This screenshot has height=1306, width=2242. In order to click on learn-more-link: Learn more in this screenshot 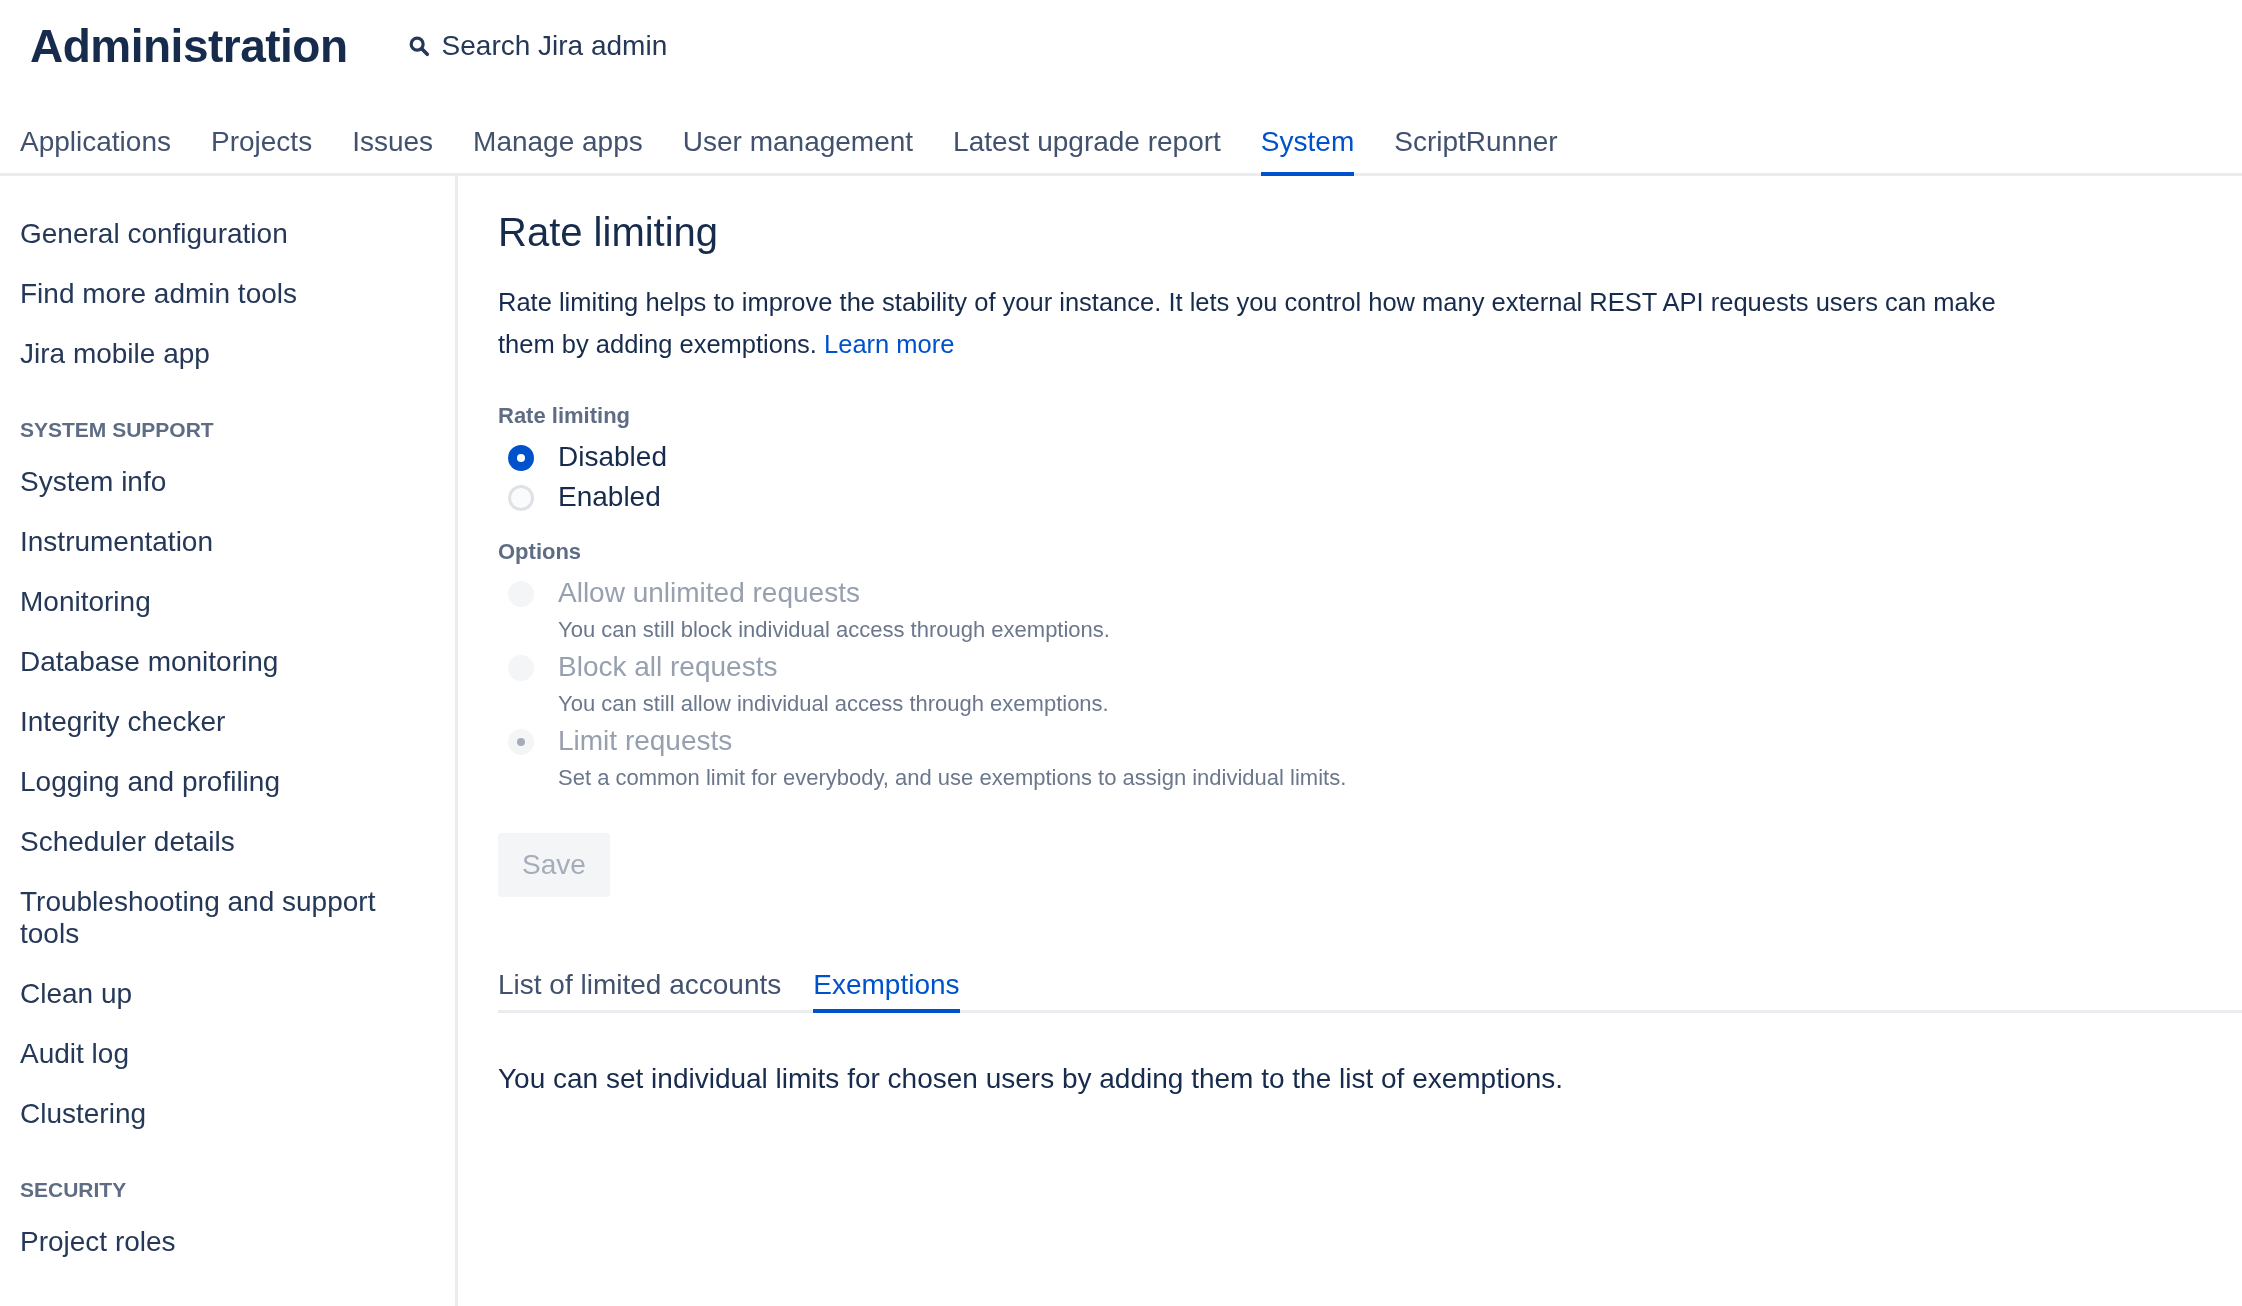, I will do `click(889, 344)`.